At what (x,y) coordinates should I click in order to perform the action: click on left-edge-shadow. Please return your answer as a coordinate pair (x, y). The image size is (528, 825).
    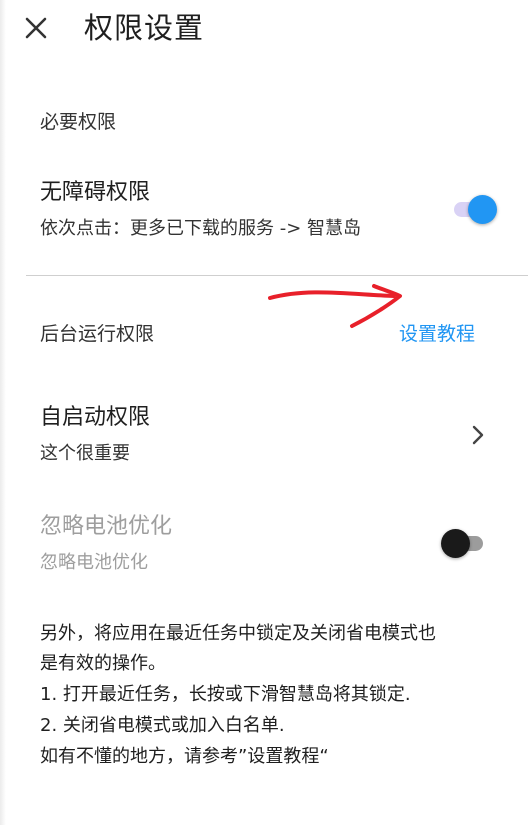
    Looking at the image, I should click on (3, 412).